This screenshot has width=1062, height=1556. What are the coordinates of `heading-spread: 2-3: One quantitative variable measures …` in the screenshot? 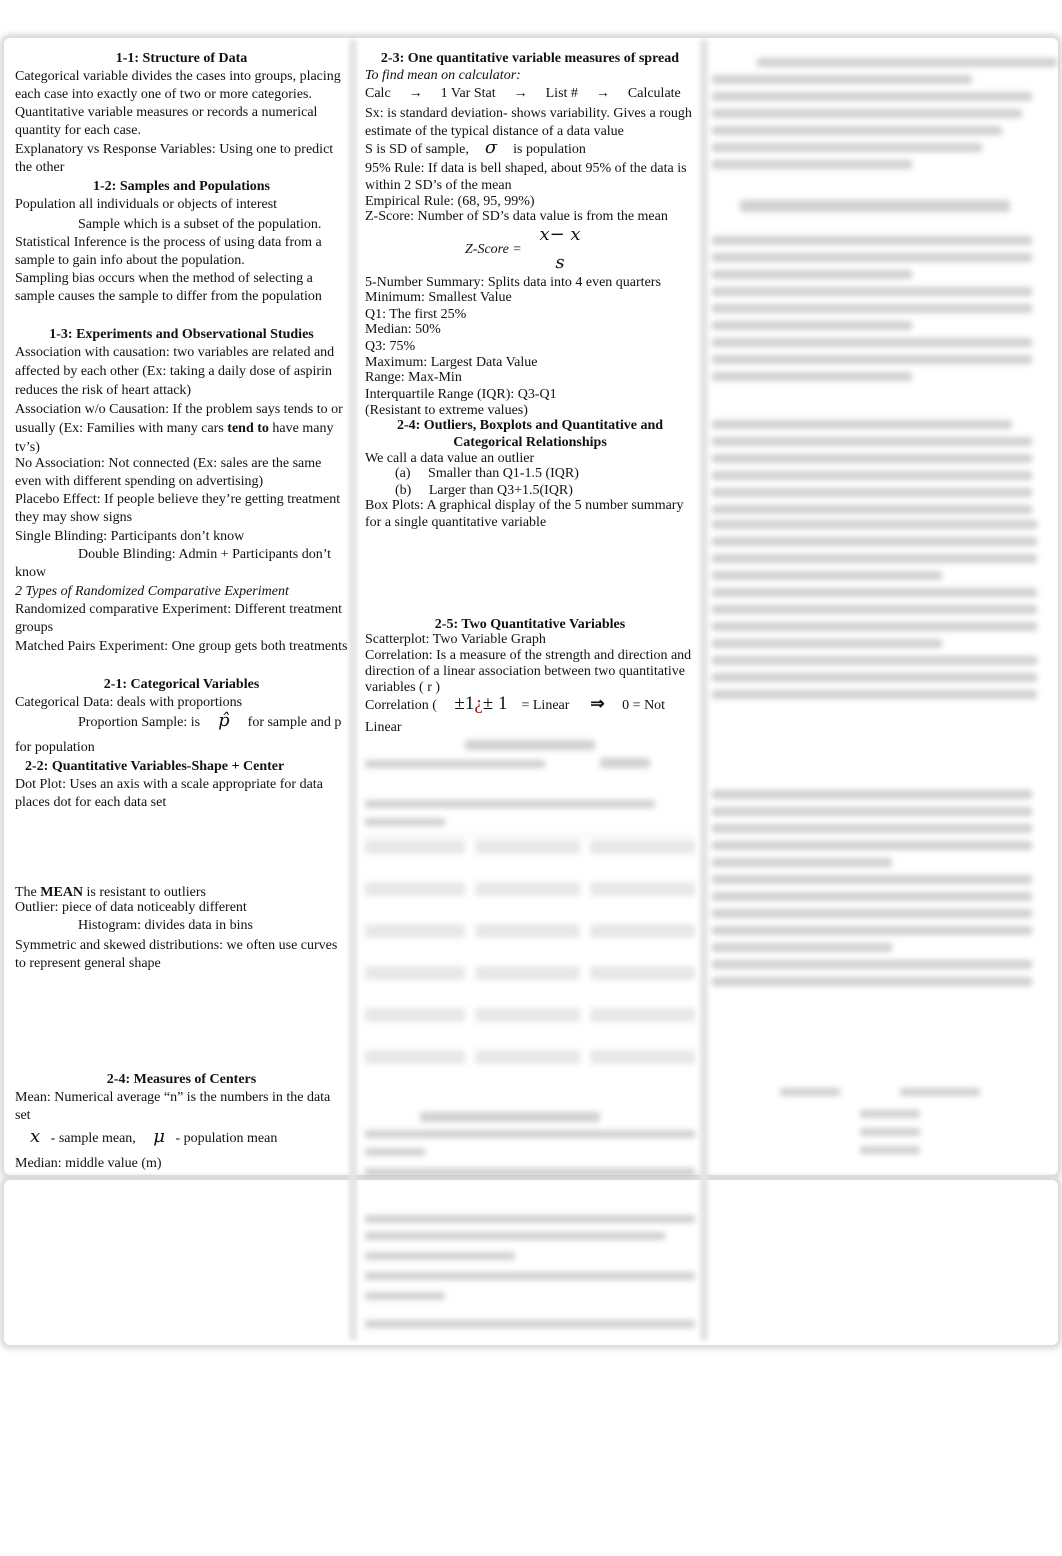 It's located at (530, 58).